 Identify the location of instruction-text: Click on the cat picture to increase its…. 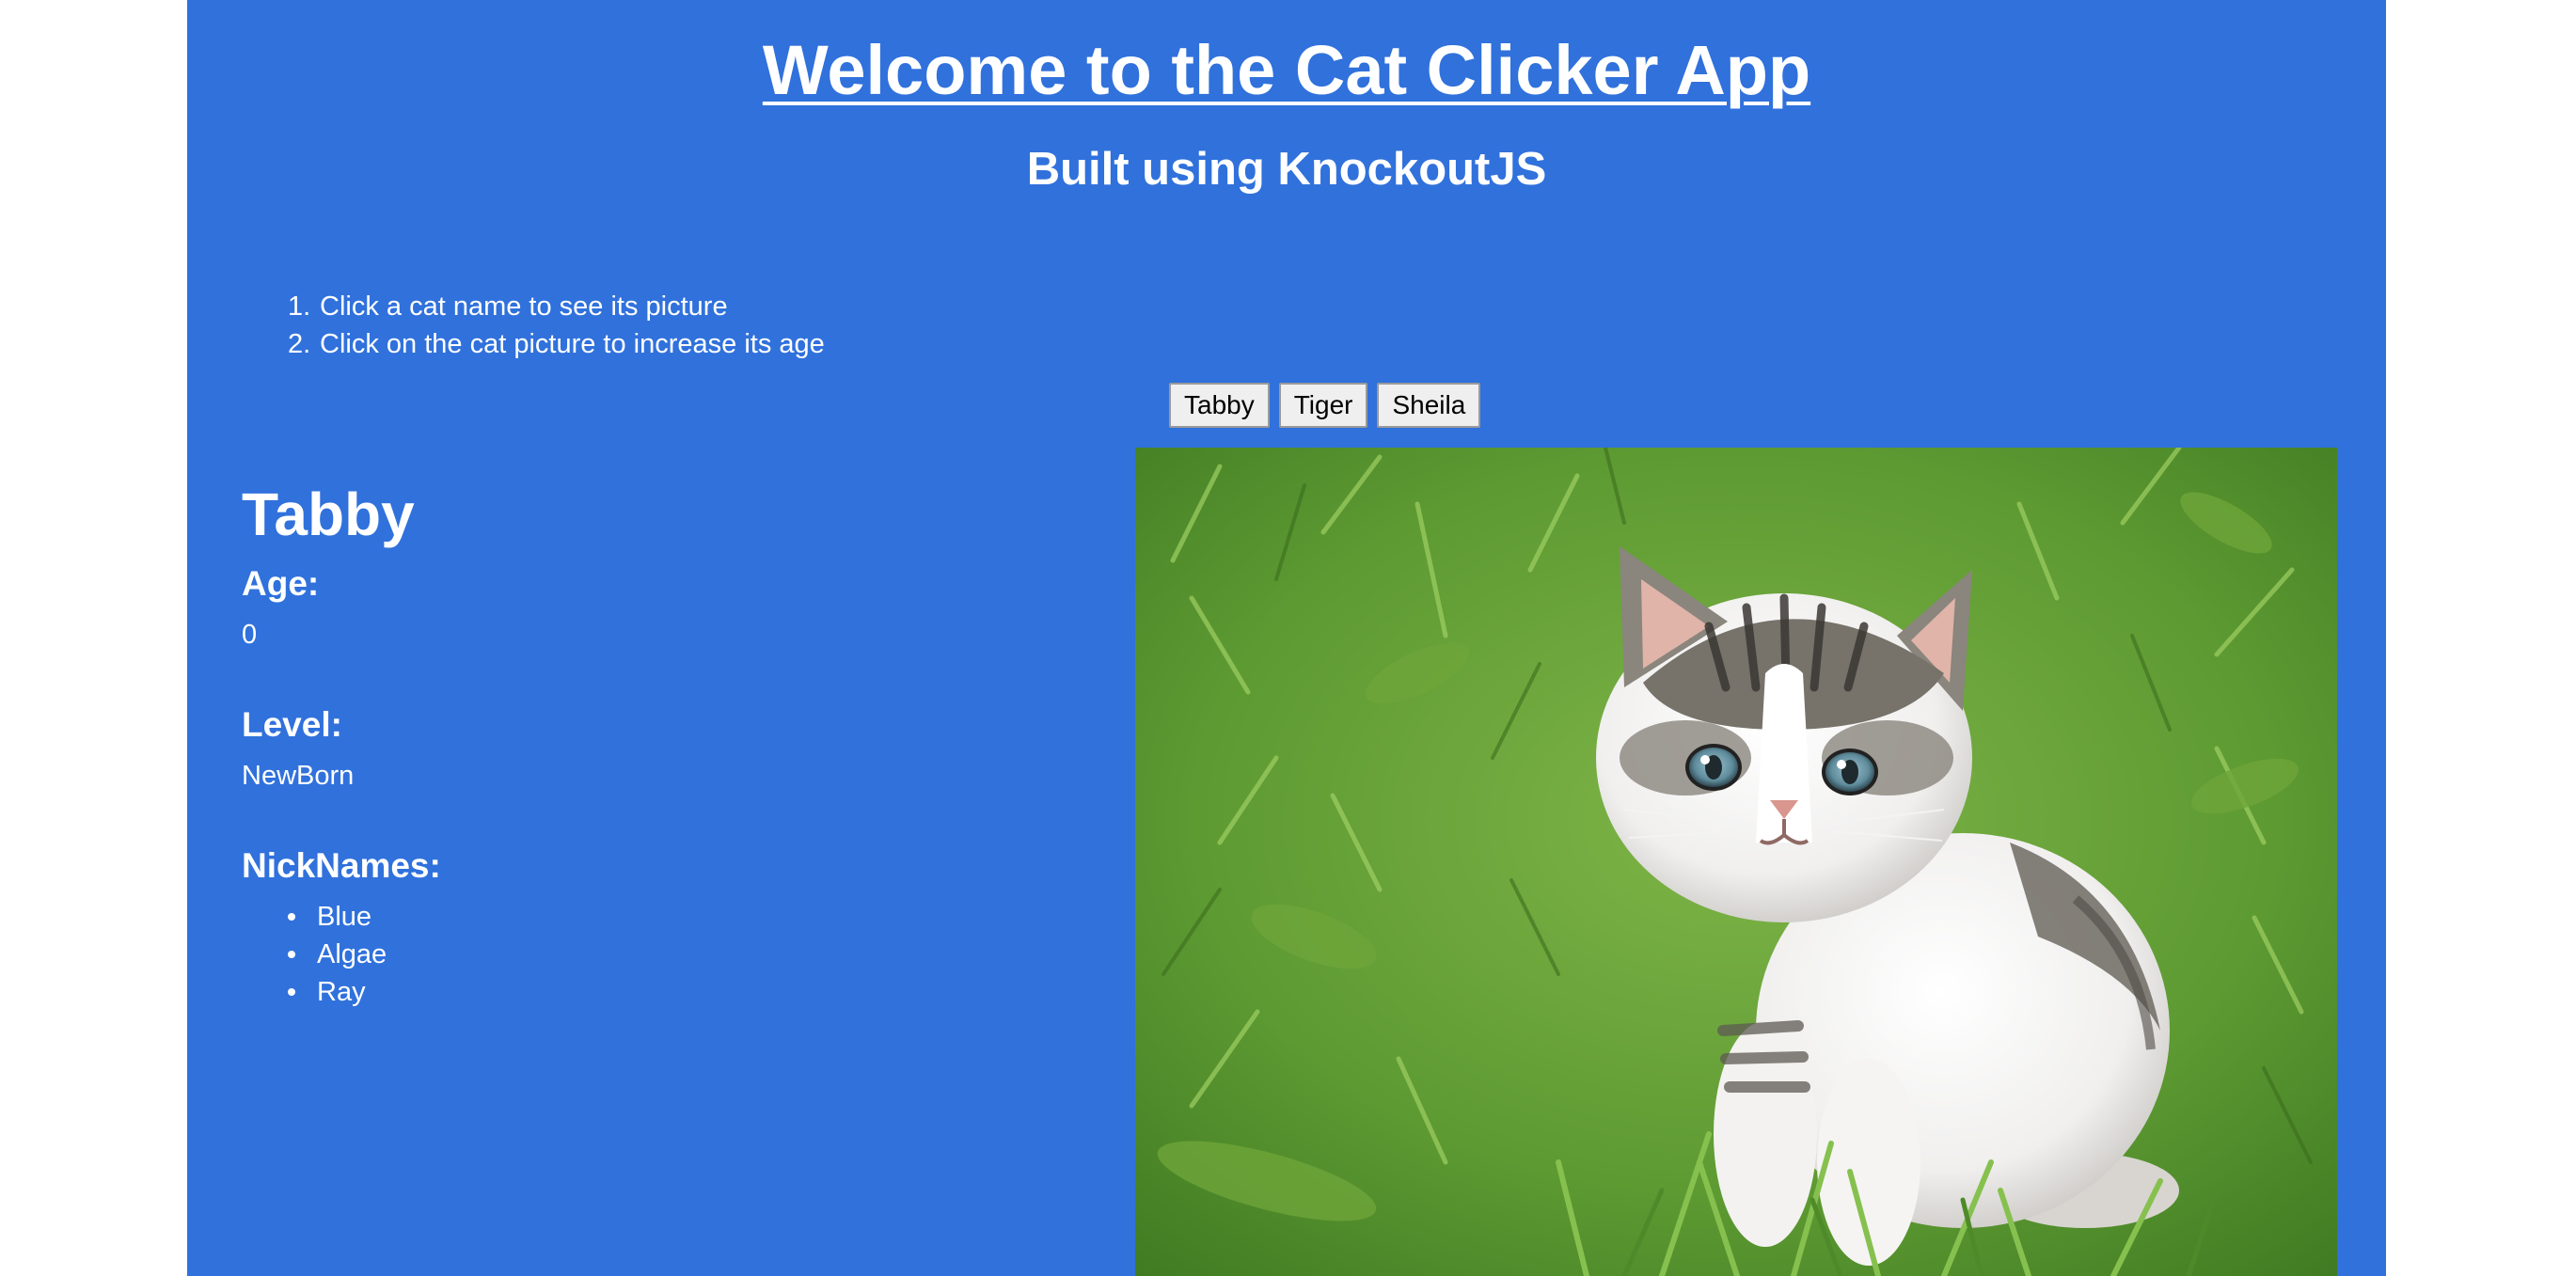
(572, 344).